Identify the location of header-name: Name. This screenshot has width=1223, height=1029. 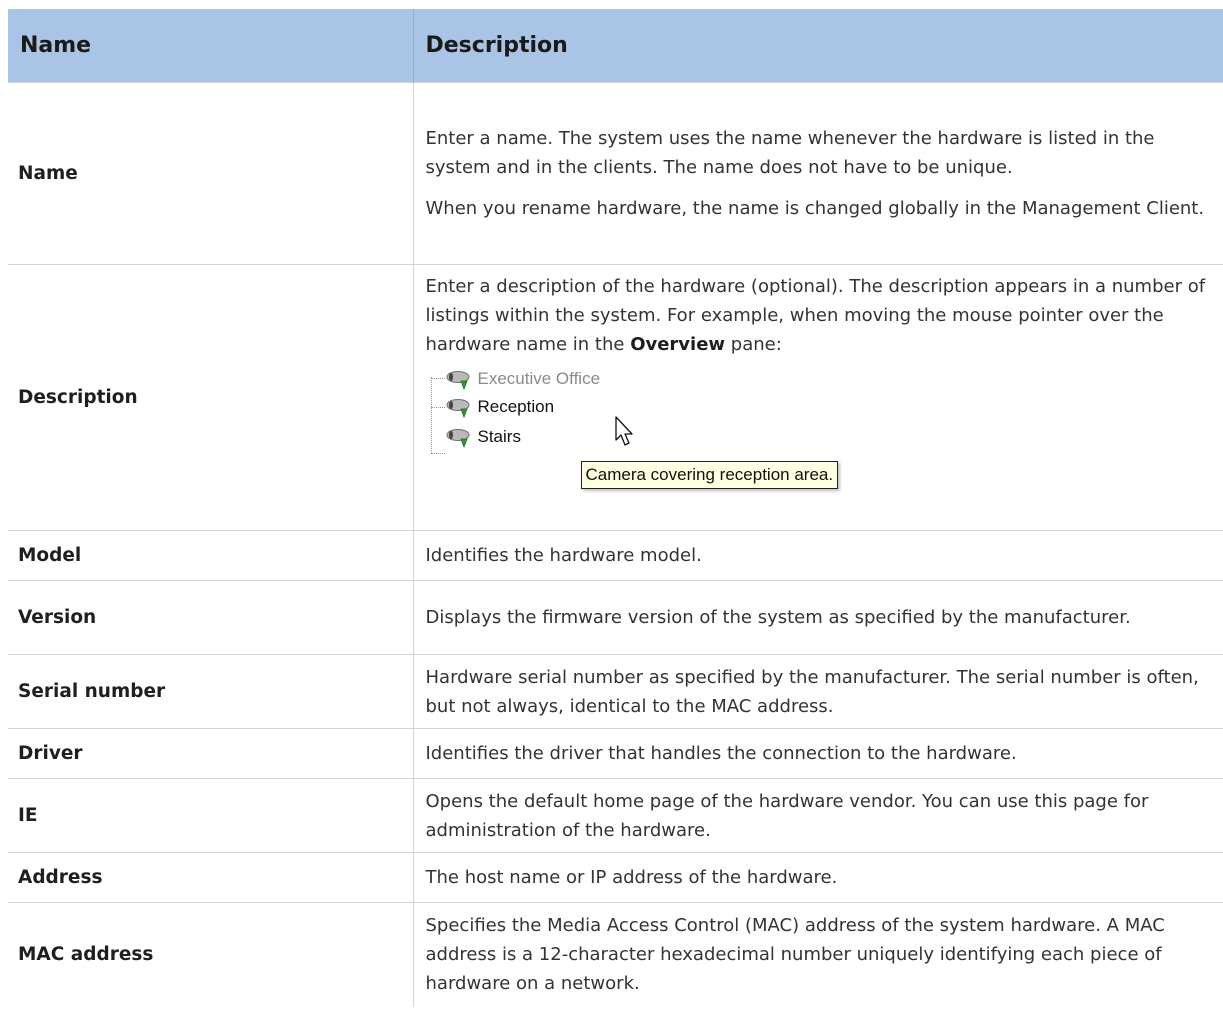
(211, 46).